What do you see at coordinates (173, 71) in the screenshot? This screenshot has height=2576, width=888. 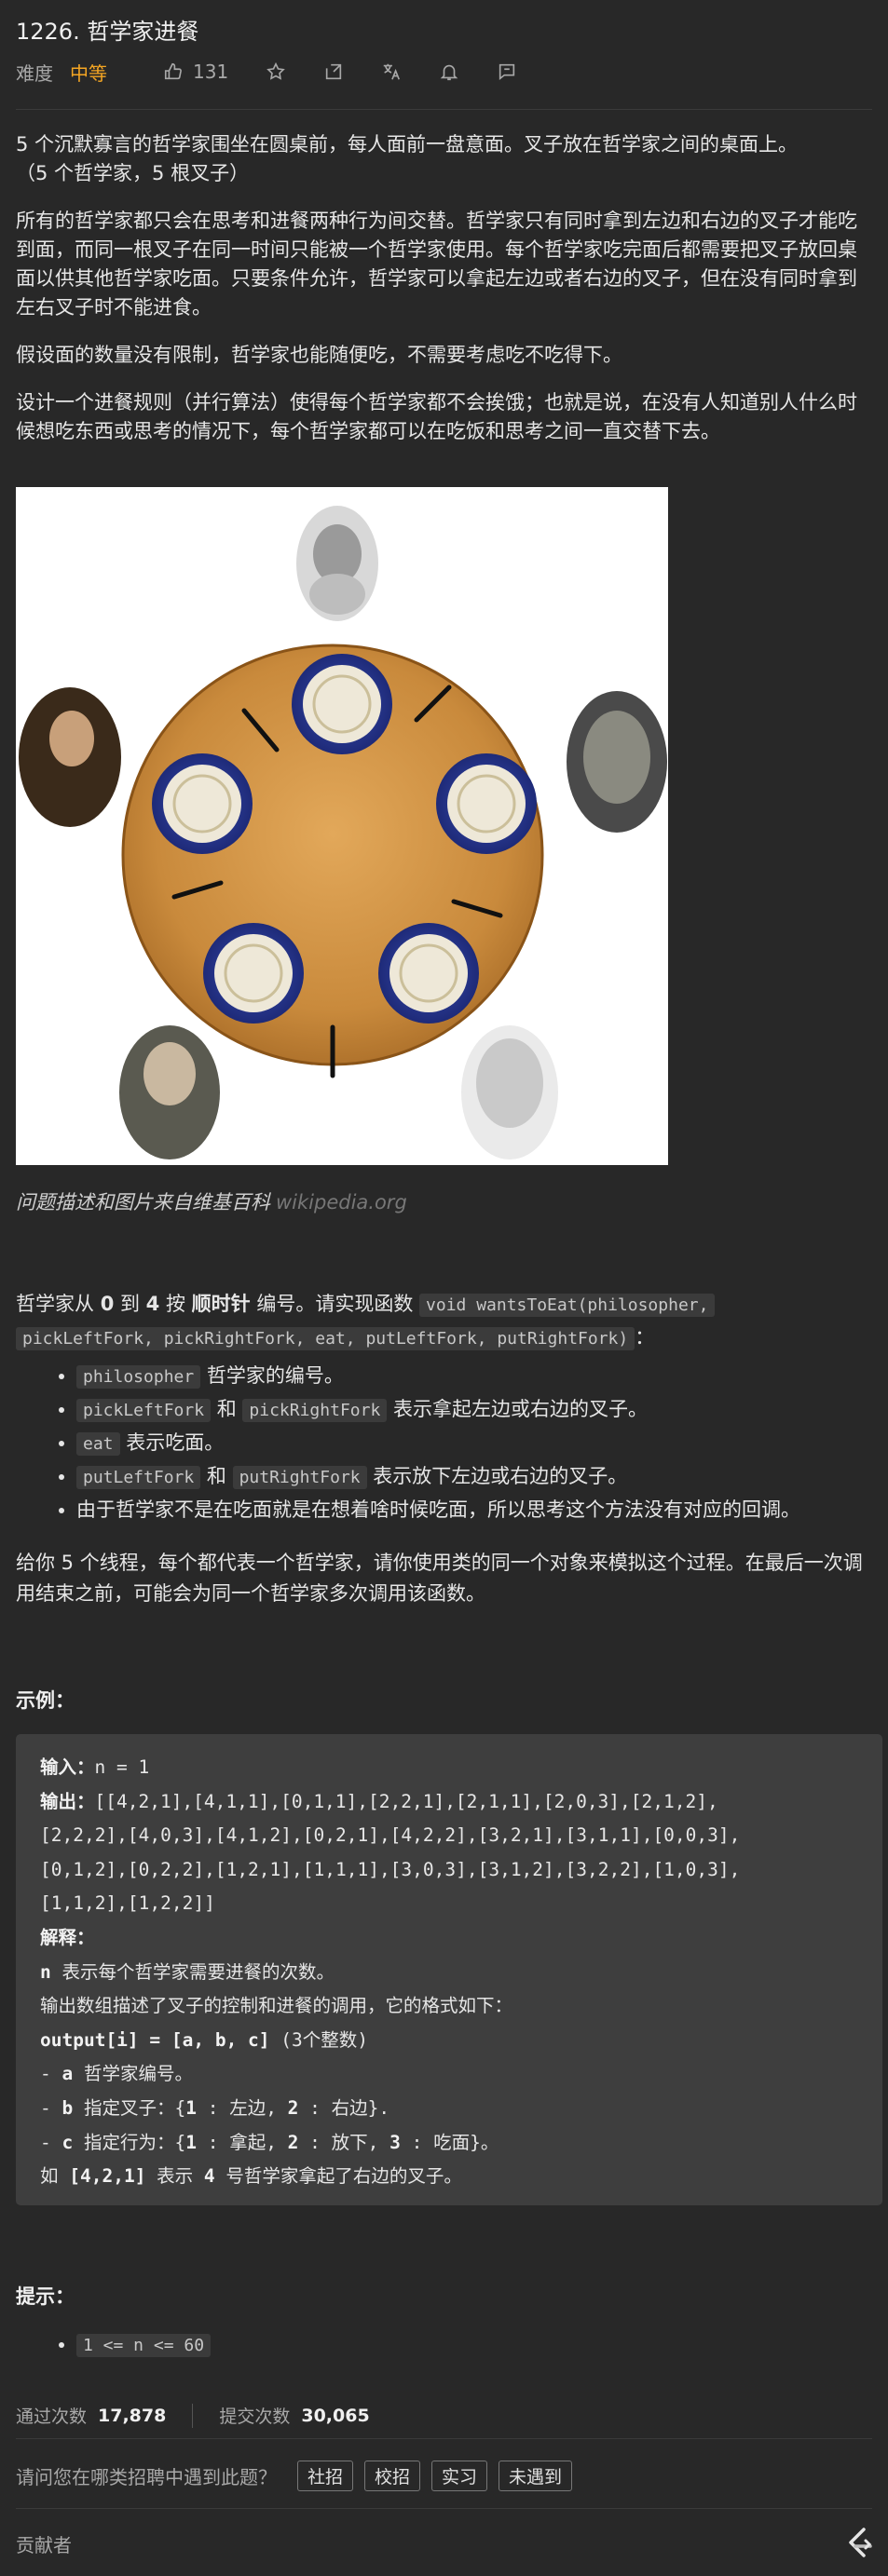 I see `thumbs-up-icon` at bounding box center [173, 71].